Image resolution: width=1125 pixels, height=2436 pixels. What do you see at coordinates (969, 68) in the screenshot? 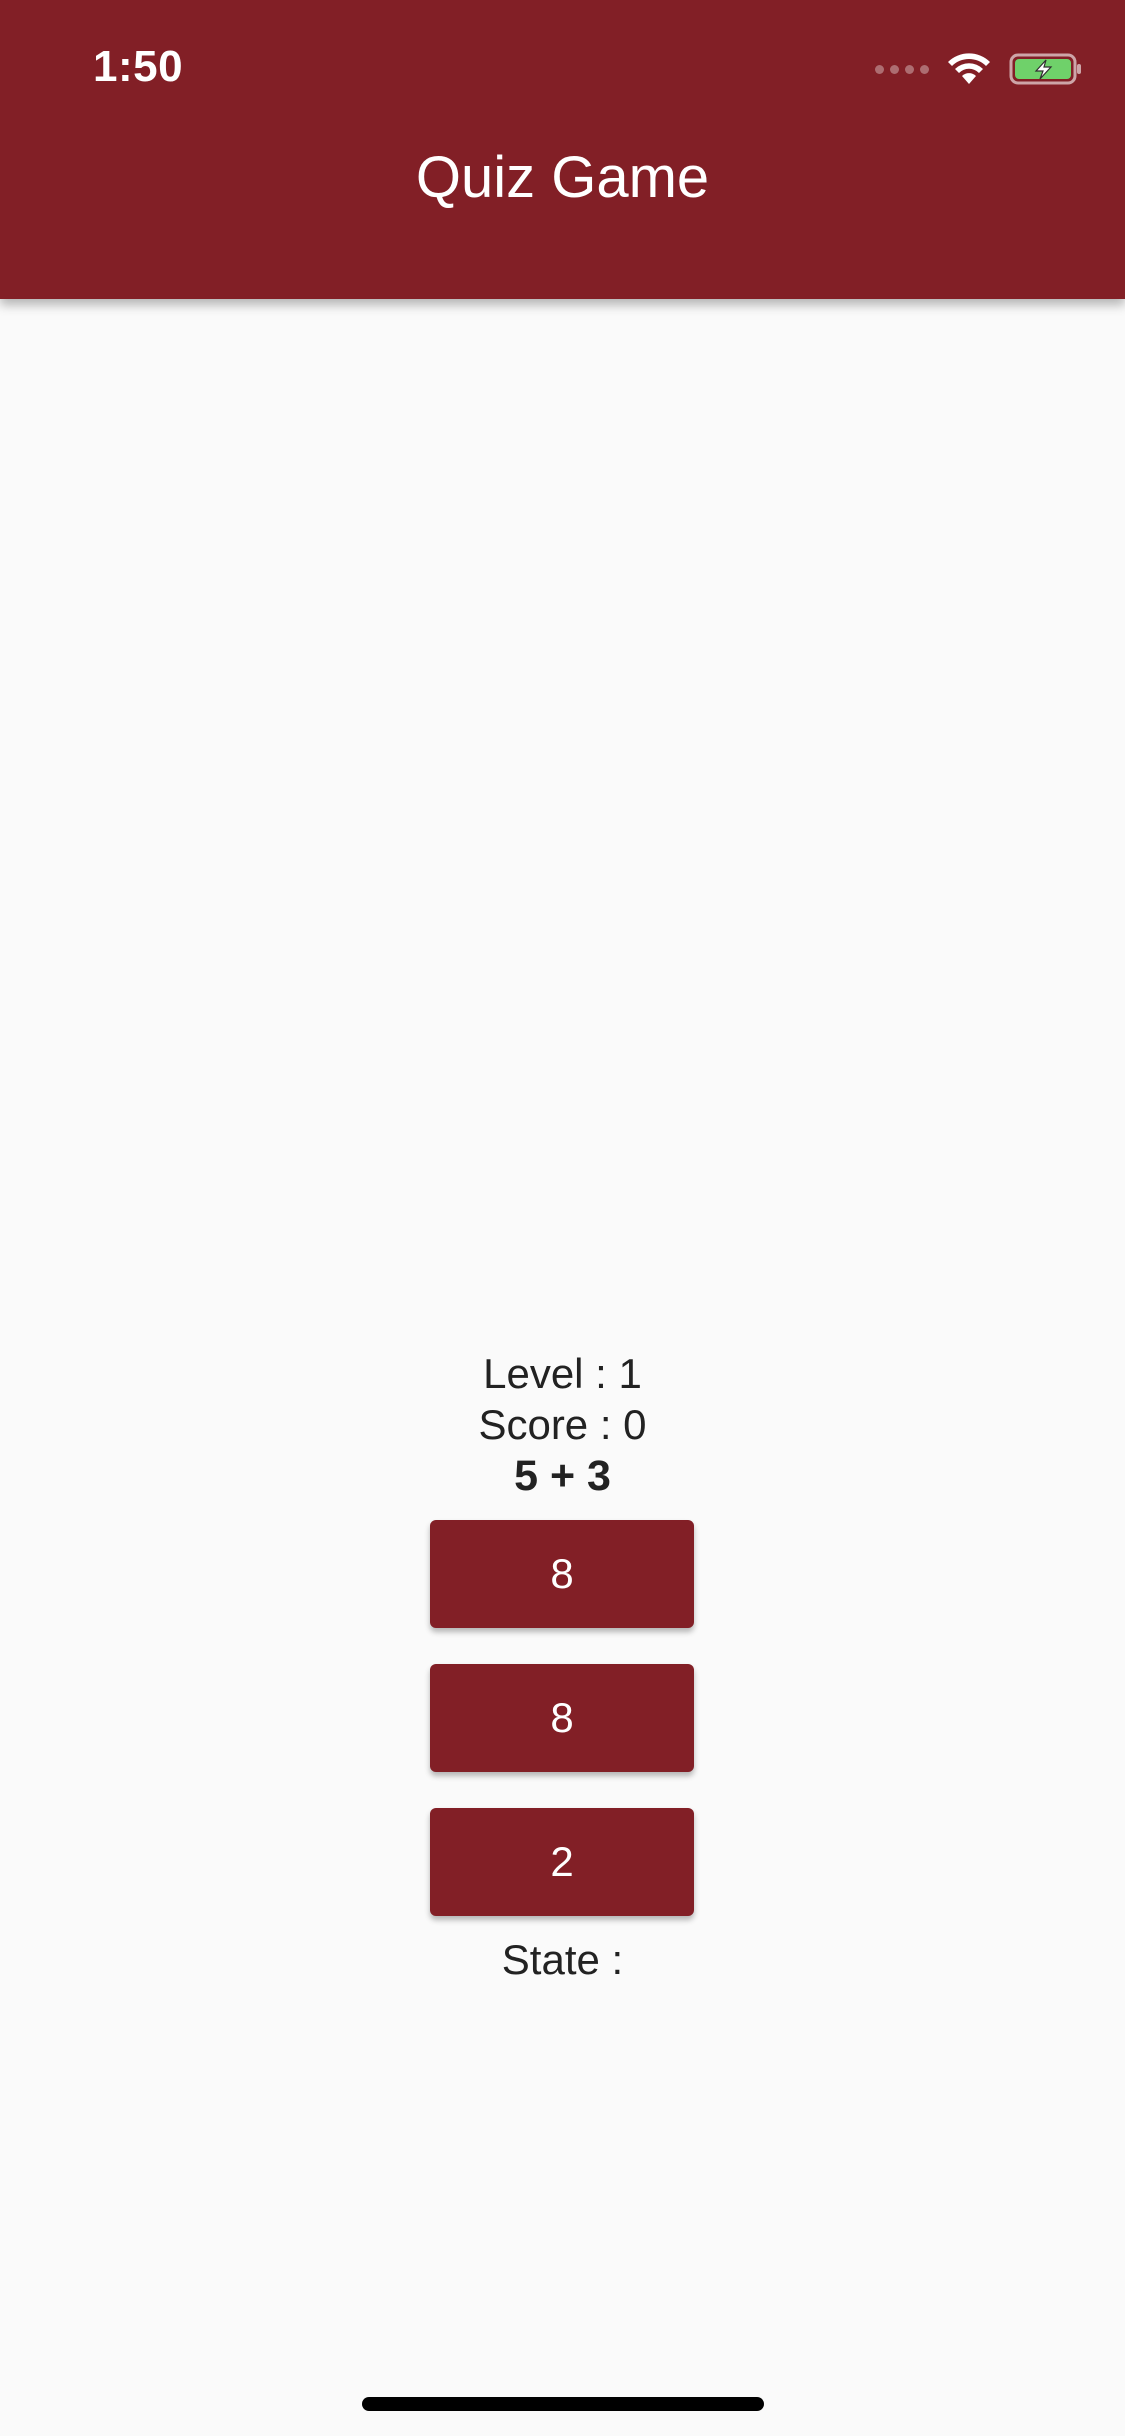
I see `wifi-icon` at bounding box center [969, 68].